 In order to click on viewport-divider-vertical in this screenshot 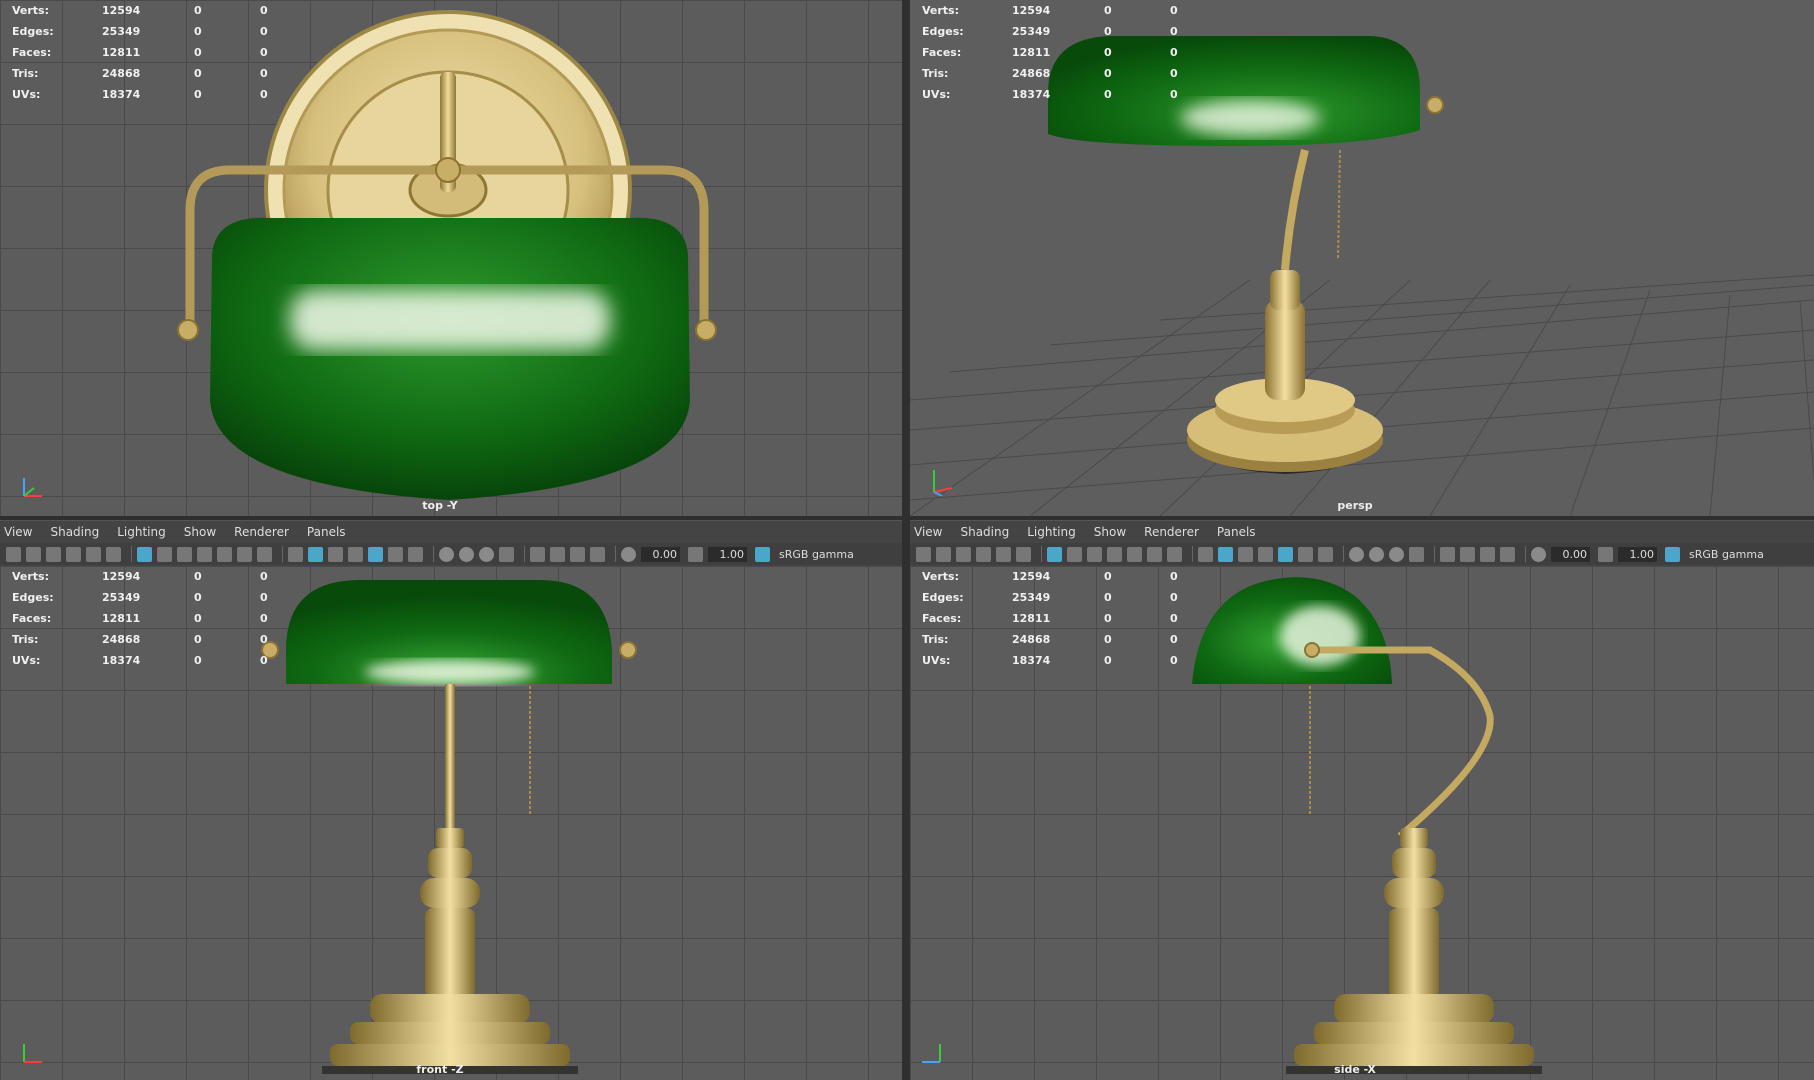, I will do `click(906, 540)`.